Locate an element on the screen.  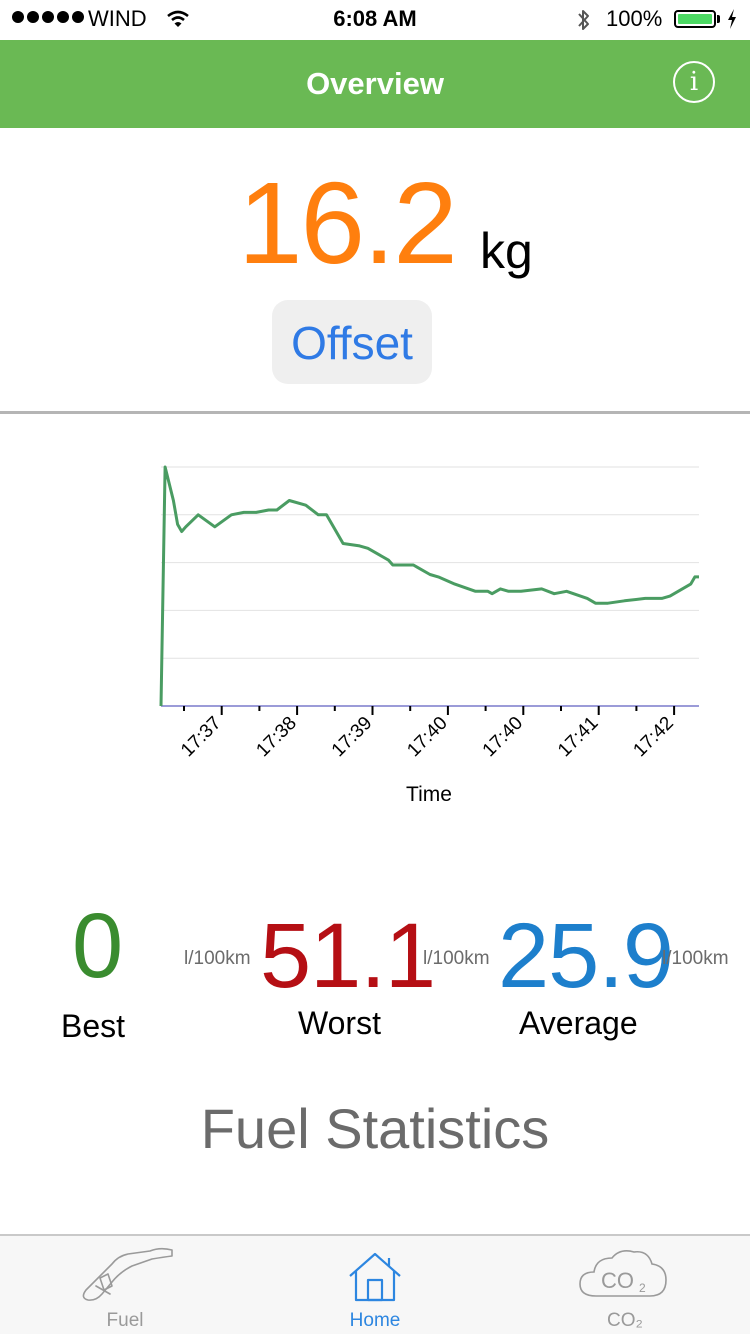
tab-home: Home is located at coordinates (375, 1286).